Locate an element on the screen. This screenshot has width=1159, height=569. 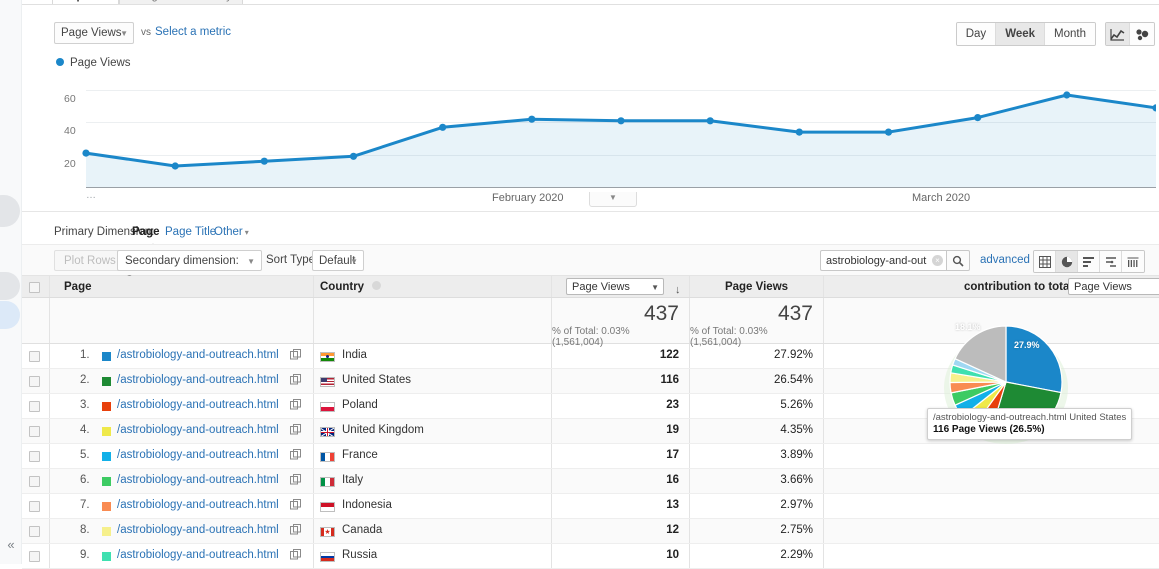
sidebar-collapse-icon: « is located at coordinates (11, 545).